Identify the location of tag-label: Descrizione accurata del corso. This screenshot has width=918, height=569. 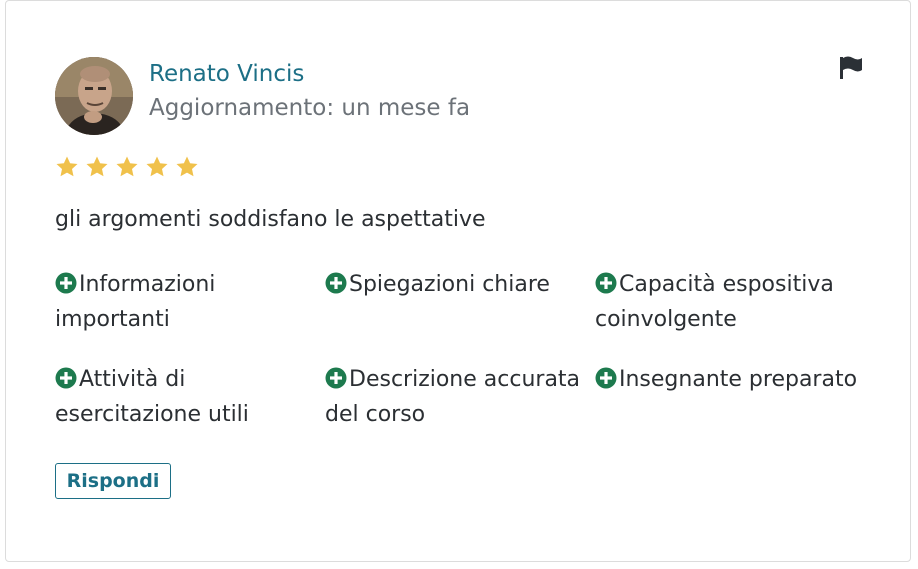
(453, 397).